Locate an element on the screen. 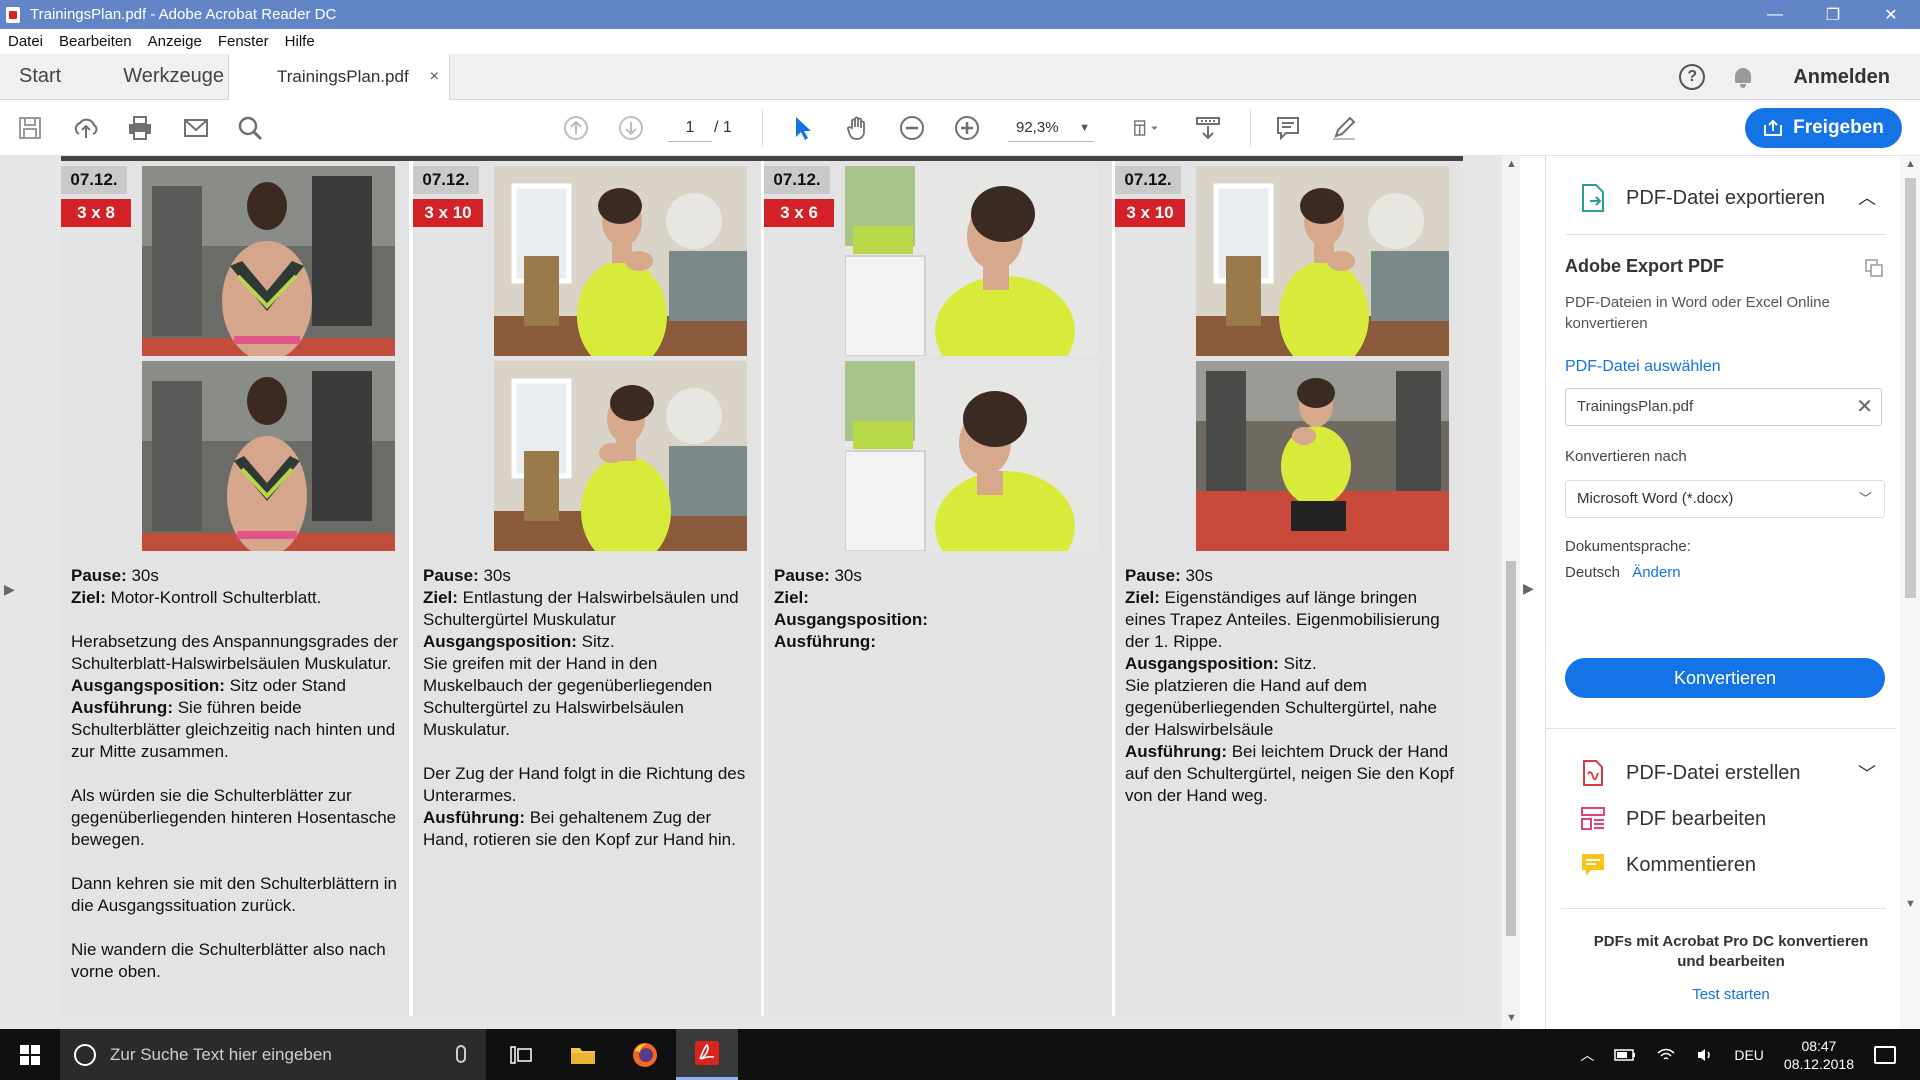 The height and width of the screenshot is (1080, 1920). firefox-icon is located at coordinates (645, 1054).